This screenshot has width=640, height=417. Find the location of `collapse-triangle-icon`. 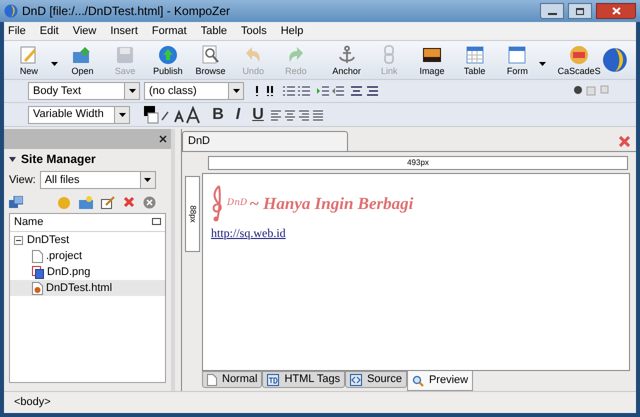

collapse-triangle-icon is located at coordinates (12, 159).